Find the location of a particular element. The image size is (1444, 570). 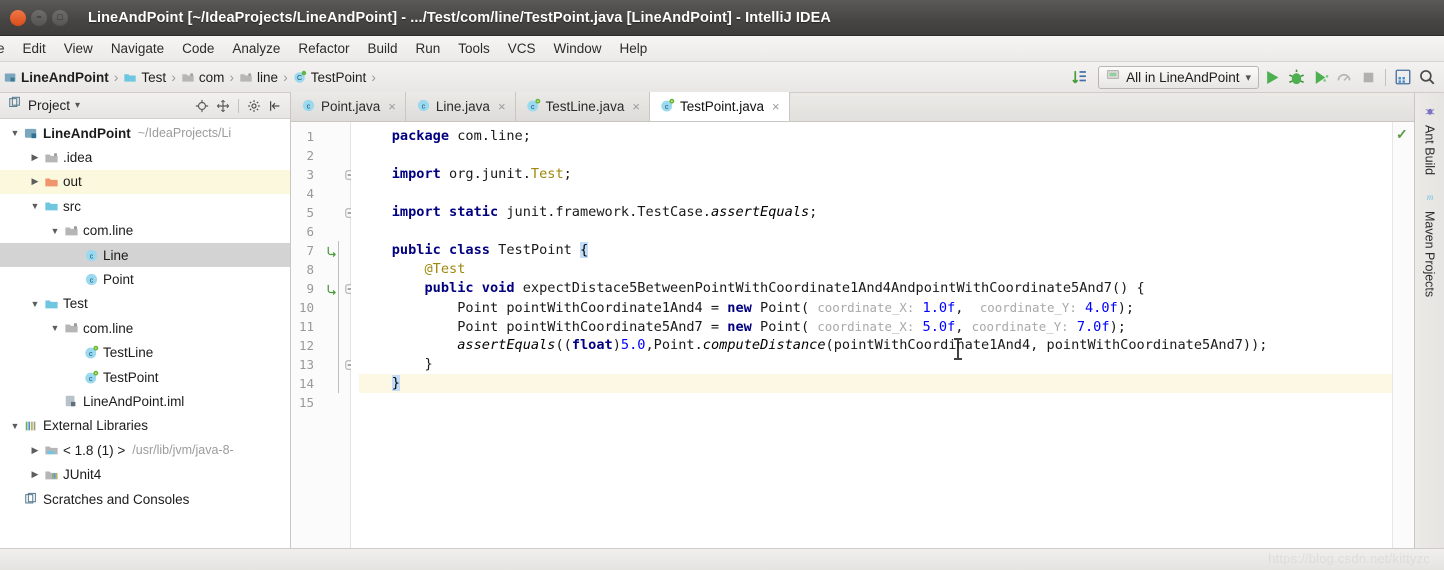

code-line: public class TestPoint { is located at coordinates (875, 250).